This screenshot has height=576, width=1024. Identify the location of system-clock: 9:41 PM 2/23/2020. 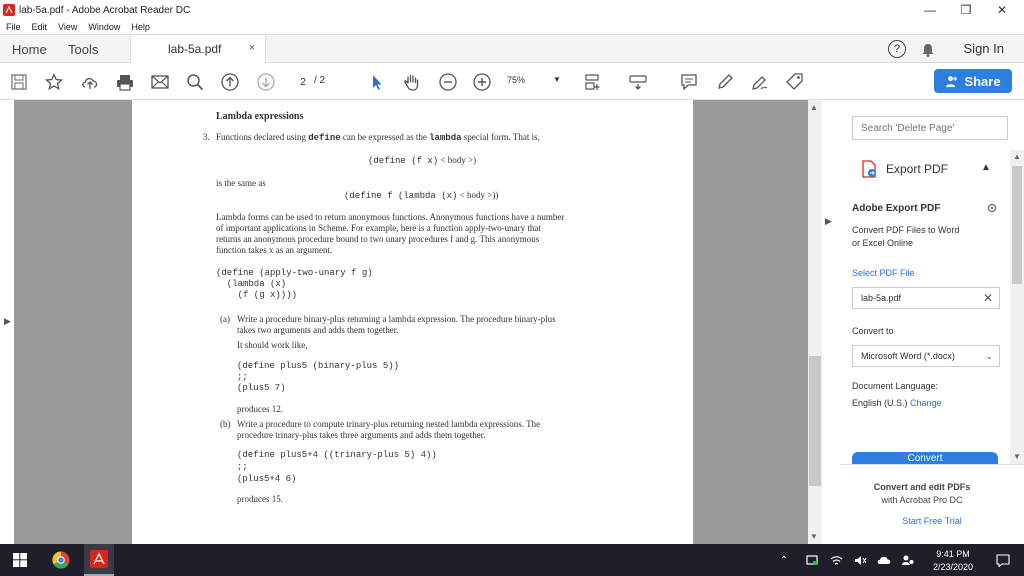
(953, 561).